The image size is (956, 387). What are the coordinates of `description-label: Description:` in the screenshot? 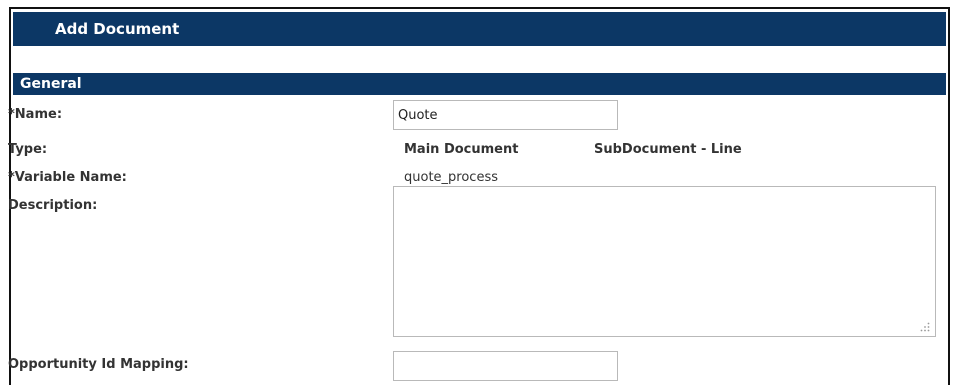 It's located at (53, 205).